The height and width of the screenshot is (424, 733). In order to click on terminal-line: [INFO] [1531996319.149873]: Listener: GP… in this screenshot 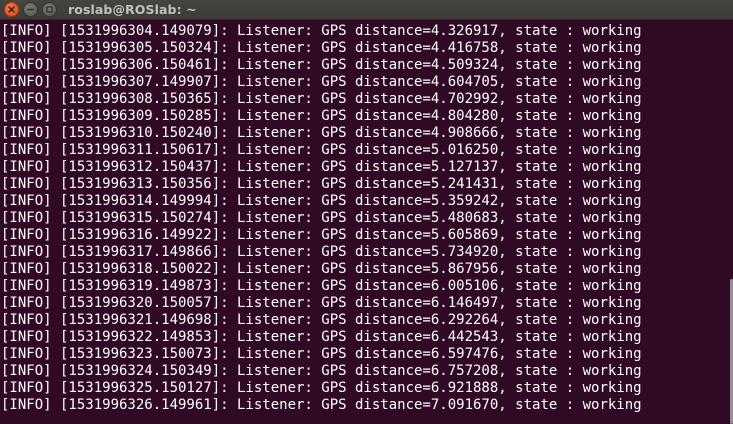, I will do `click(321, 286)`.